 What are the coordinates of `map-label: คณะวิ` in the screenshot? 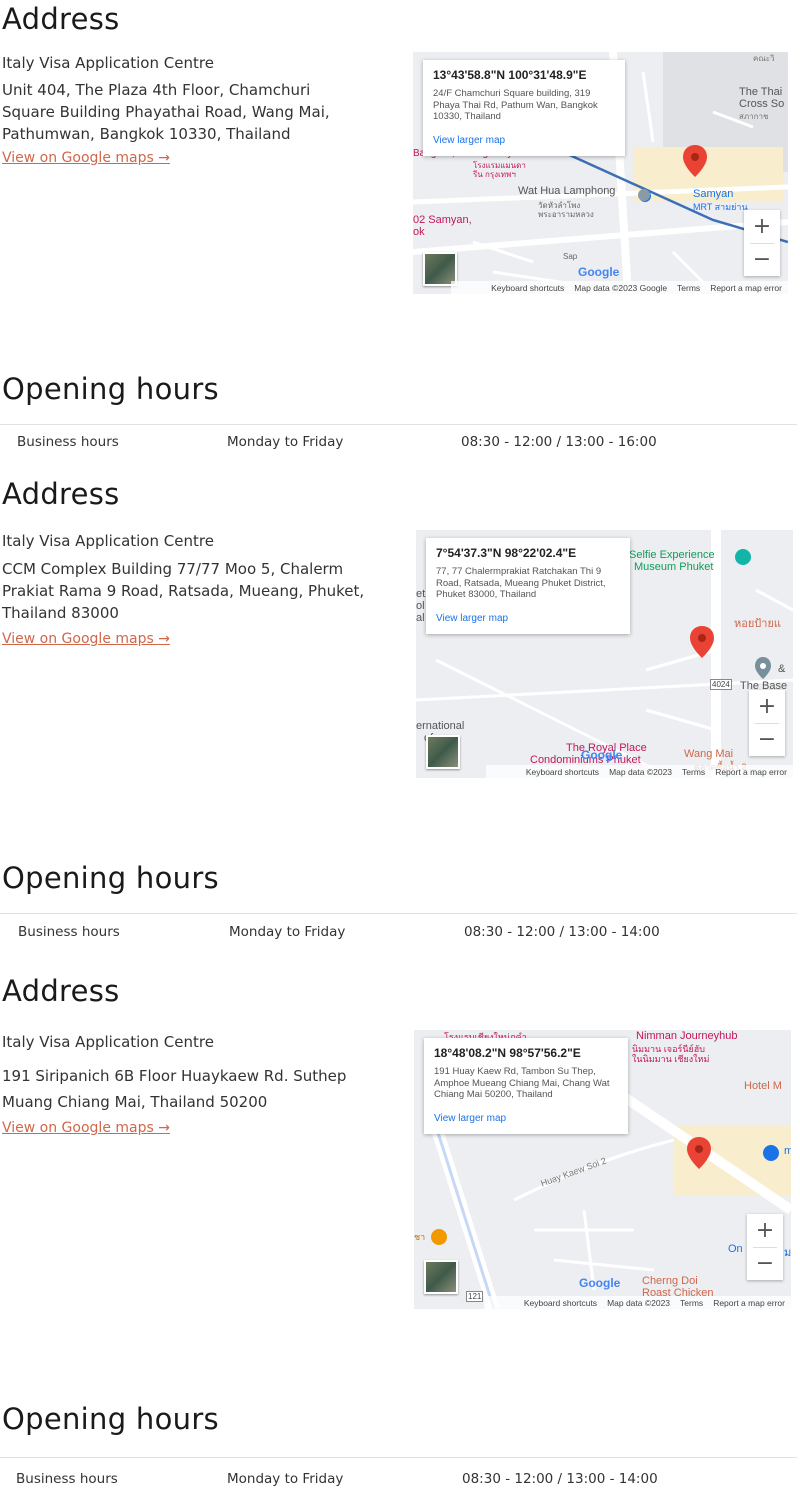 It's located at (764, 58).